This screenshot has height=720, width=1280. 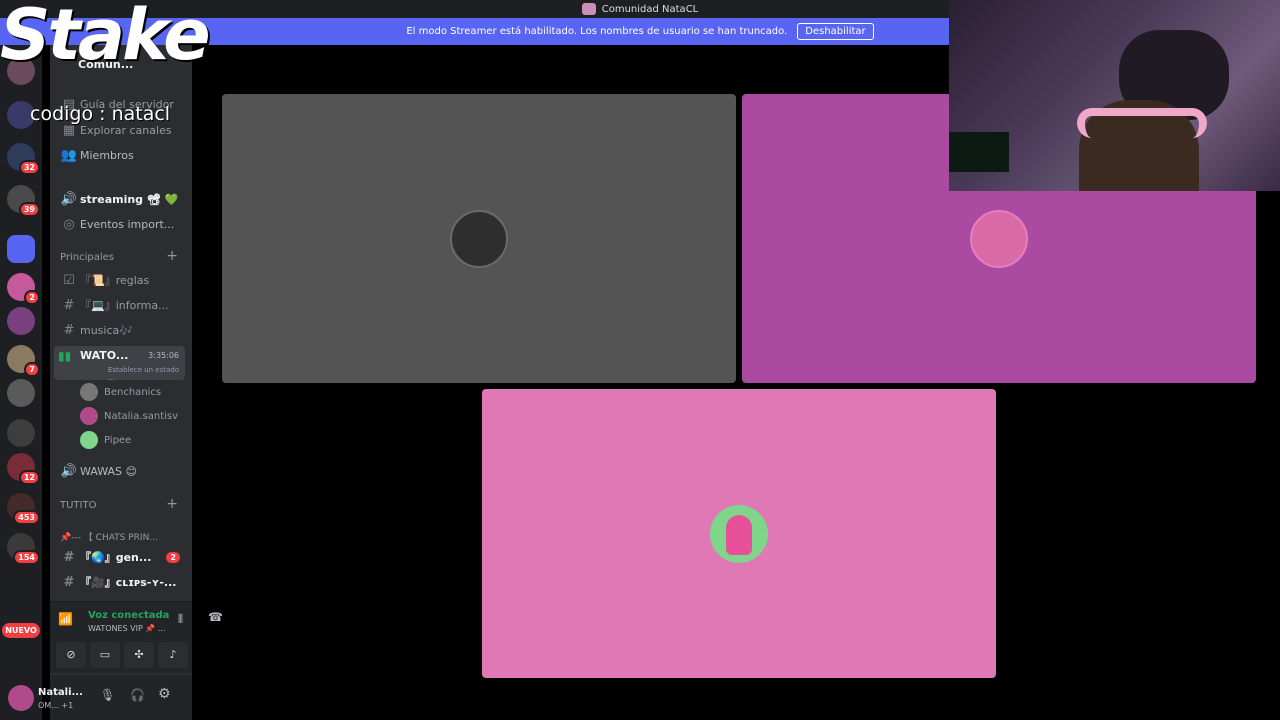 I want to click on guild-icon: 12, so click(x=23, y=469).